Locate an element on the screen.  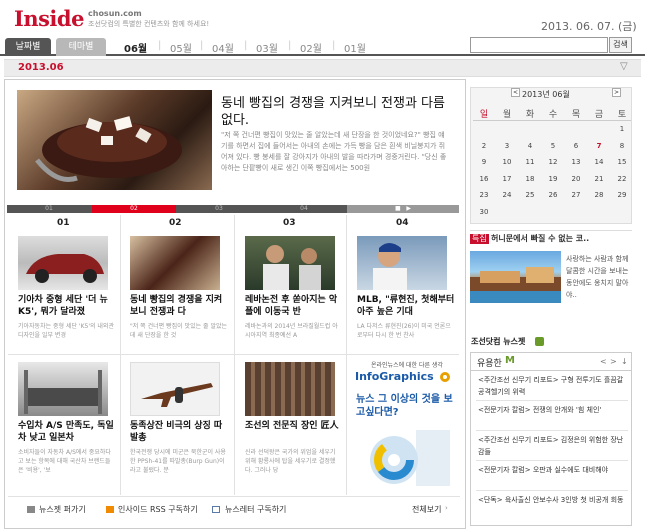
newsset-icon is located at coordinates (539, 341).